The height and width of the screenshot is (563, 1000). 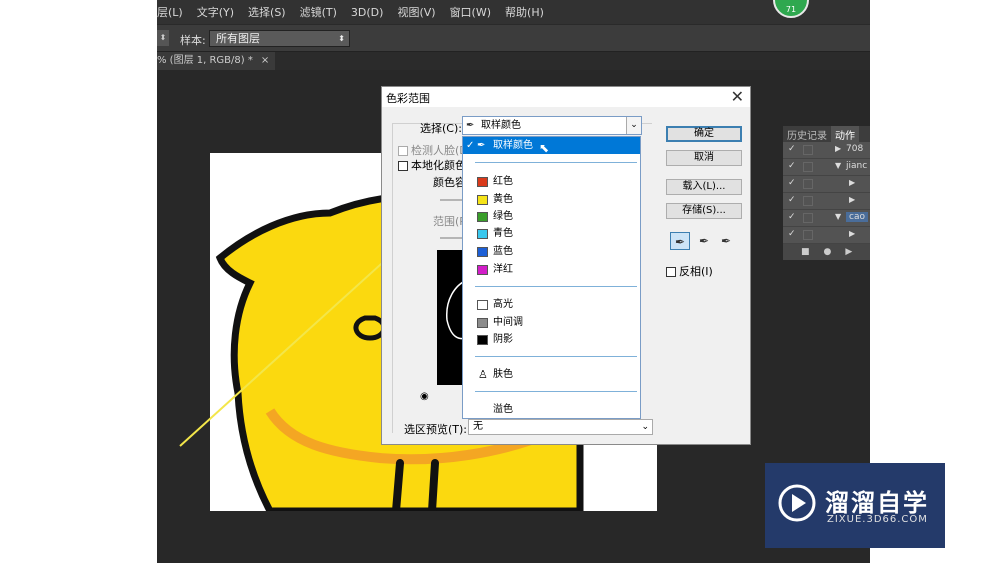 What do you see at coordinates (478, 426) in the screenshot?
I see `preview-combobox-value: 无` at bounding box center [478, 426].